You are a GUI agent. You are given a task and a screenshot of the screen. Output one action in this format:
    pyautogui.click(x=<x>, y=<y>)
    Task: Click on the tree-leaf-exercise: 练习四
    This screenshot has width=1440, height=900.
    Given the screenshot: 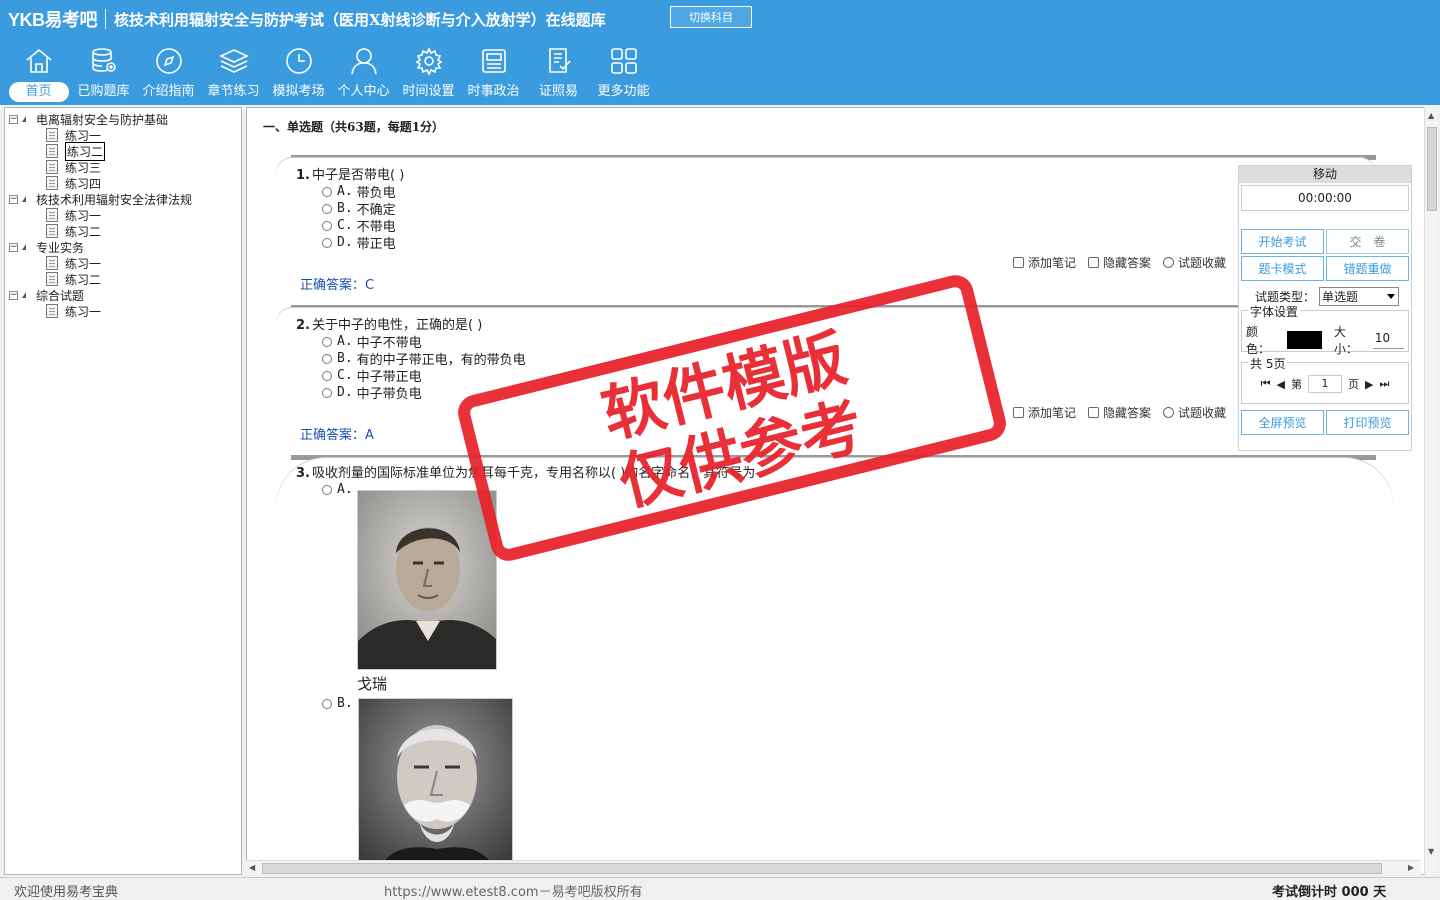 What is the action you would take?
    pyautogui.click(x=100, y=183)
    